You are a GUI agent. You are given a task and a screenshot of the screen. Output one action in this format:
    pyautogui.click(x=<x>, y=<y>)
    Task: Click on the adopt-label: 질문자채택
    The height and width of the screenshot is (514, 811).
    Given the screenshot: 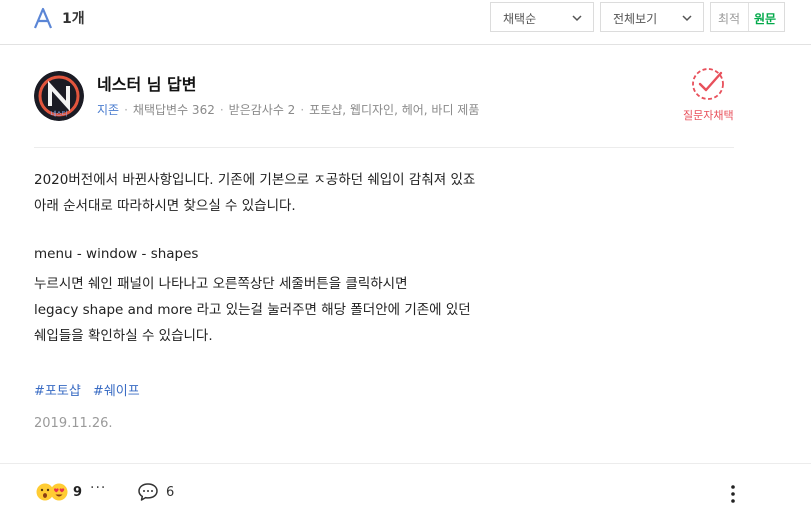 What is the action you would take?
    pyautogui.click(x=708, y=115)
    